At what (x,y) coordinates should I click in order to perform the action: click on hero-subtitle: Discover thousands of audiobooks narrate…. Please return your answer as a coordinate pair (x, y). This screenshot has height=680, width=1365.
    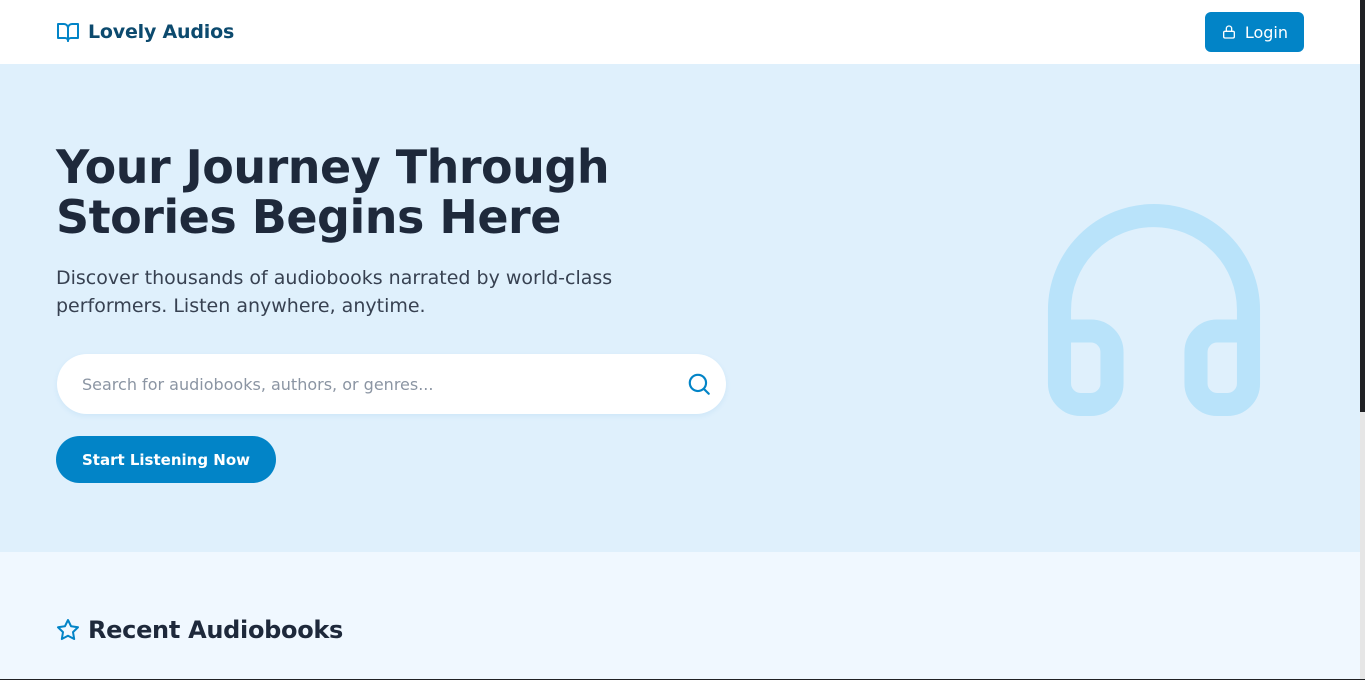
    Looking at the image, I should click on (366, 292).